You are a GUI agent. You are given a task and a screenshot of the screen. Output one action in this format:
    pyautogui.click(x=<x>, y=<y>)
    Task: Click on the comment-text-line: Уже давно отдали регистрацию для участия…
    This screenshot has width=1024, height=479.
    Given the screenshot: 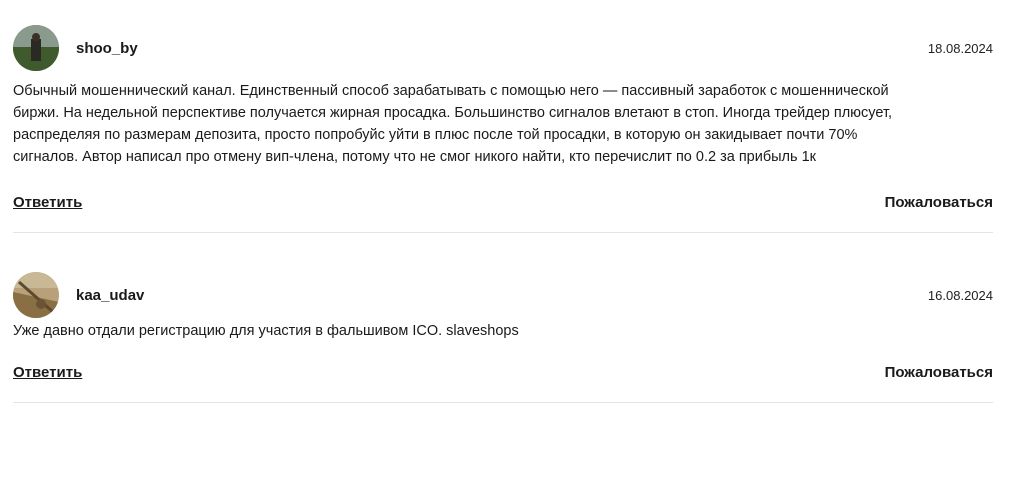 What is the action you would take?
    pyautogui.click(x=266, y=331)
    